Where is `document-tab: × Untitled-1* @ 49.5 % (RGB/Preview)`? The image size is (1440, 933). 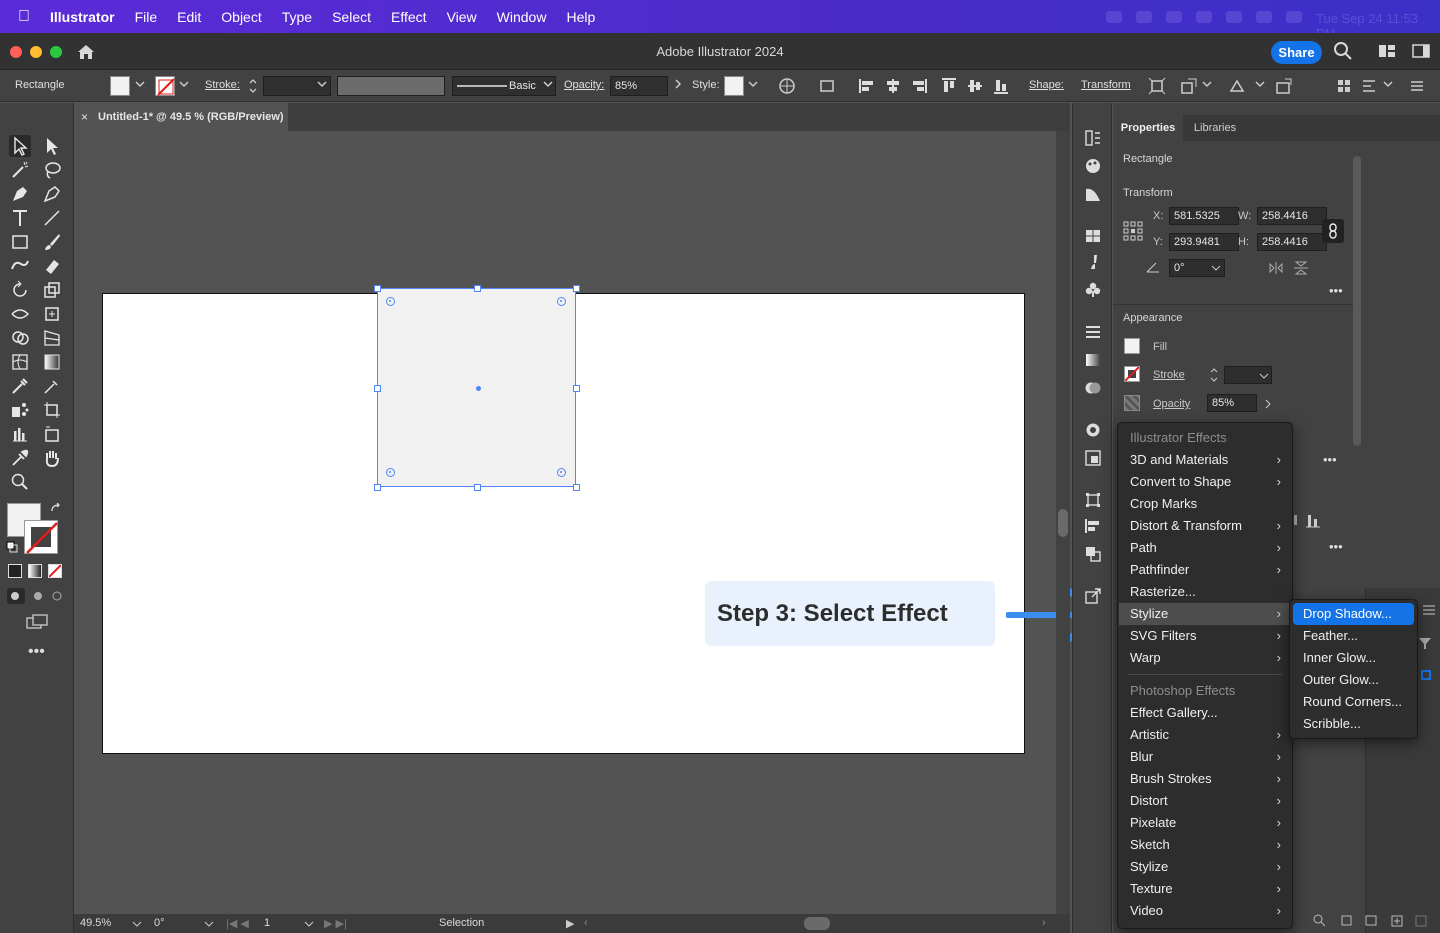 document-tab: × Untitled-1* @ 49.5 % (RGB/Preview) is located at coordinates (181, 117).